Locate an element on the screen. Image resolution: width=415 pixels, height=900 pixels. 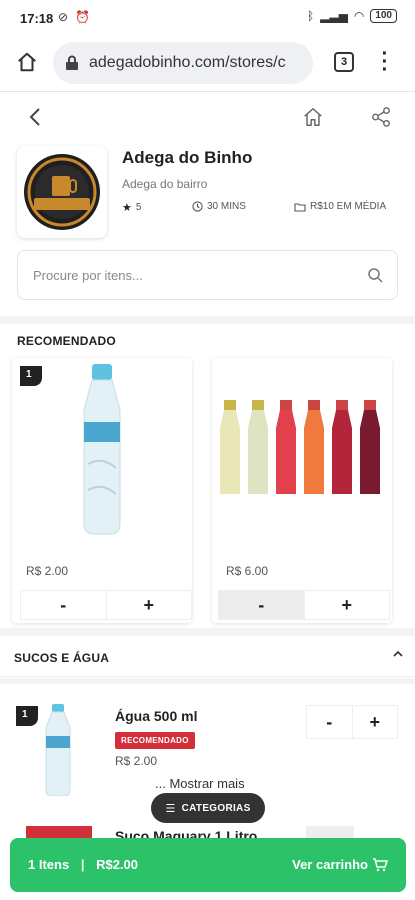
clock-icon is located at coordinates (197, 206).